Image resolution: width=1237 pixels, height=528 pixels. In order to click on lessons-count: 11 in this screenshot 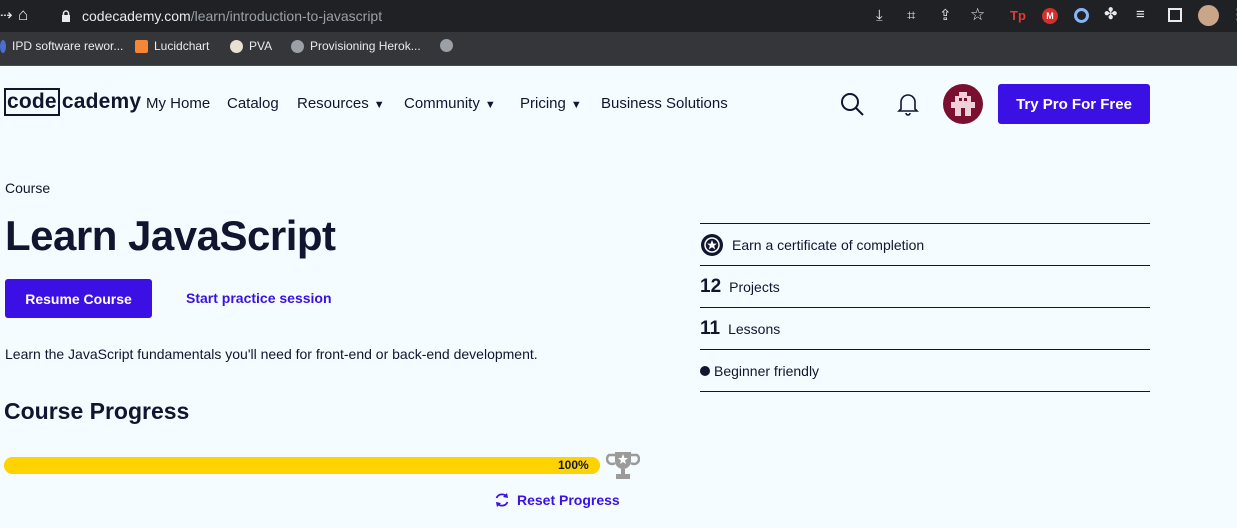, I will do `click(710, 328)`.